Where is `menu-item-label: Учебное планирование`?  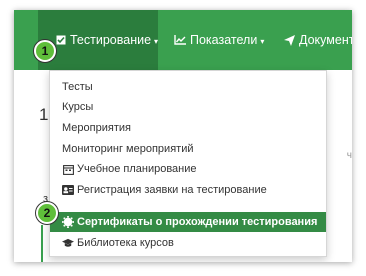 menu-item-label: Учебное планирование is located at coordinates (137, 169).